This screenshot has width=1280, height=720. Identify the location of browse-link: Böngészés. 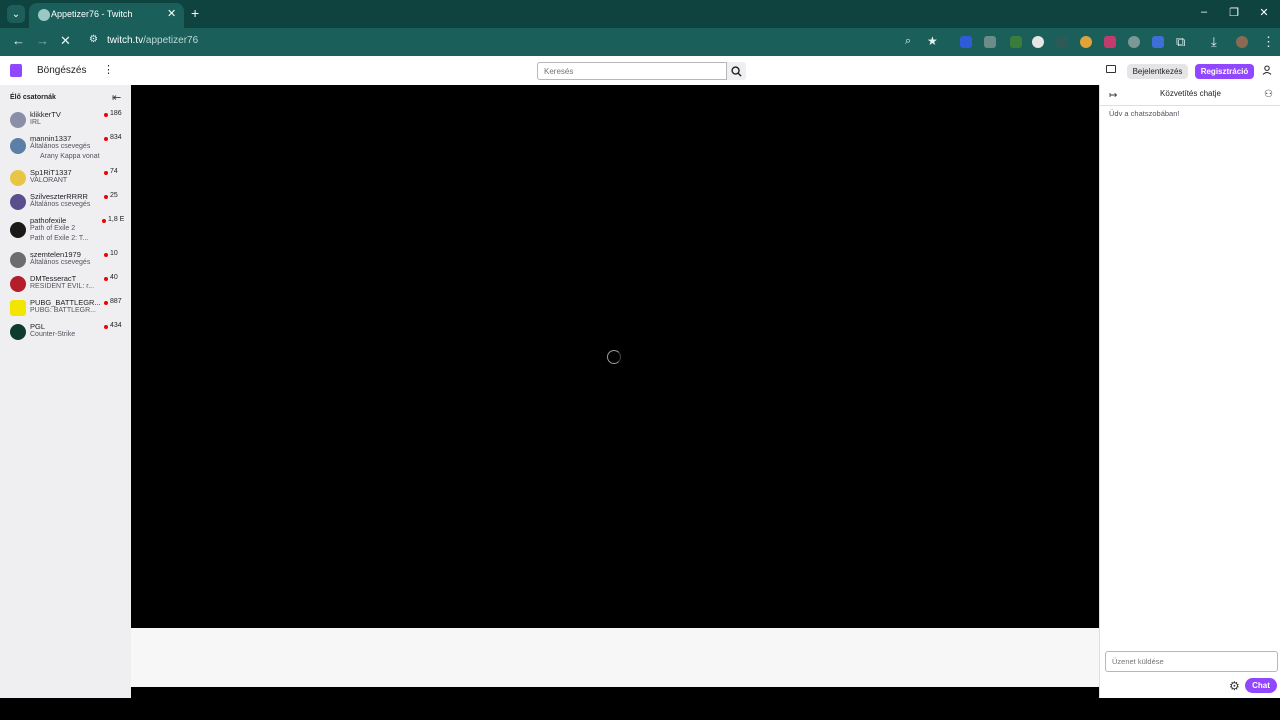
(61, 70).